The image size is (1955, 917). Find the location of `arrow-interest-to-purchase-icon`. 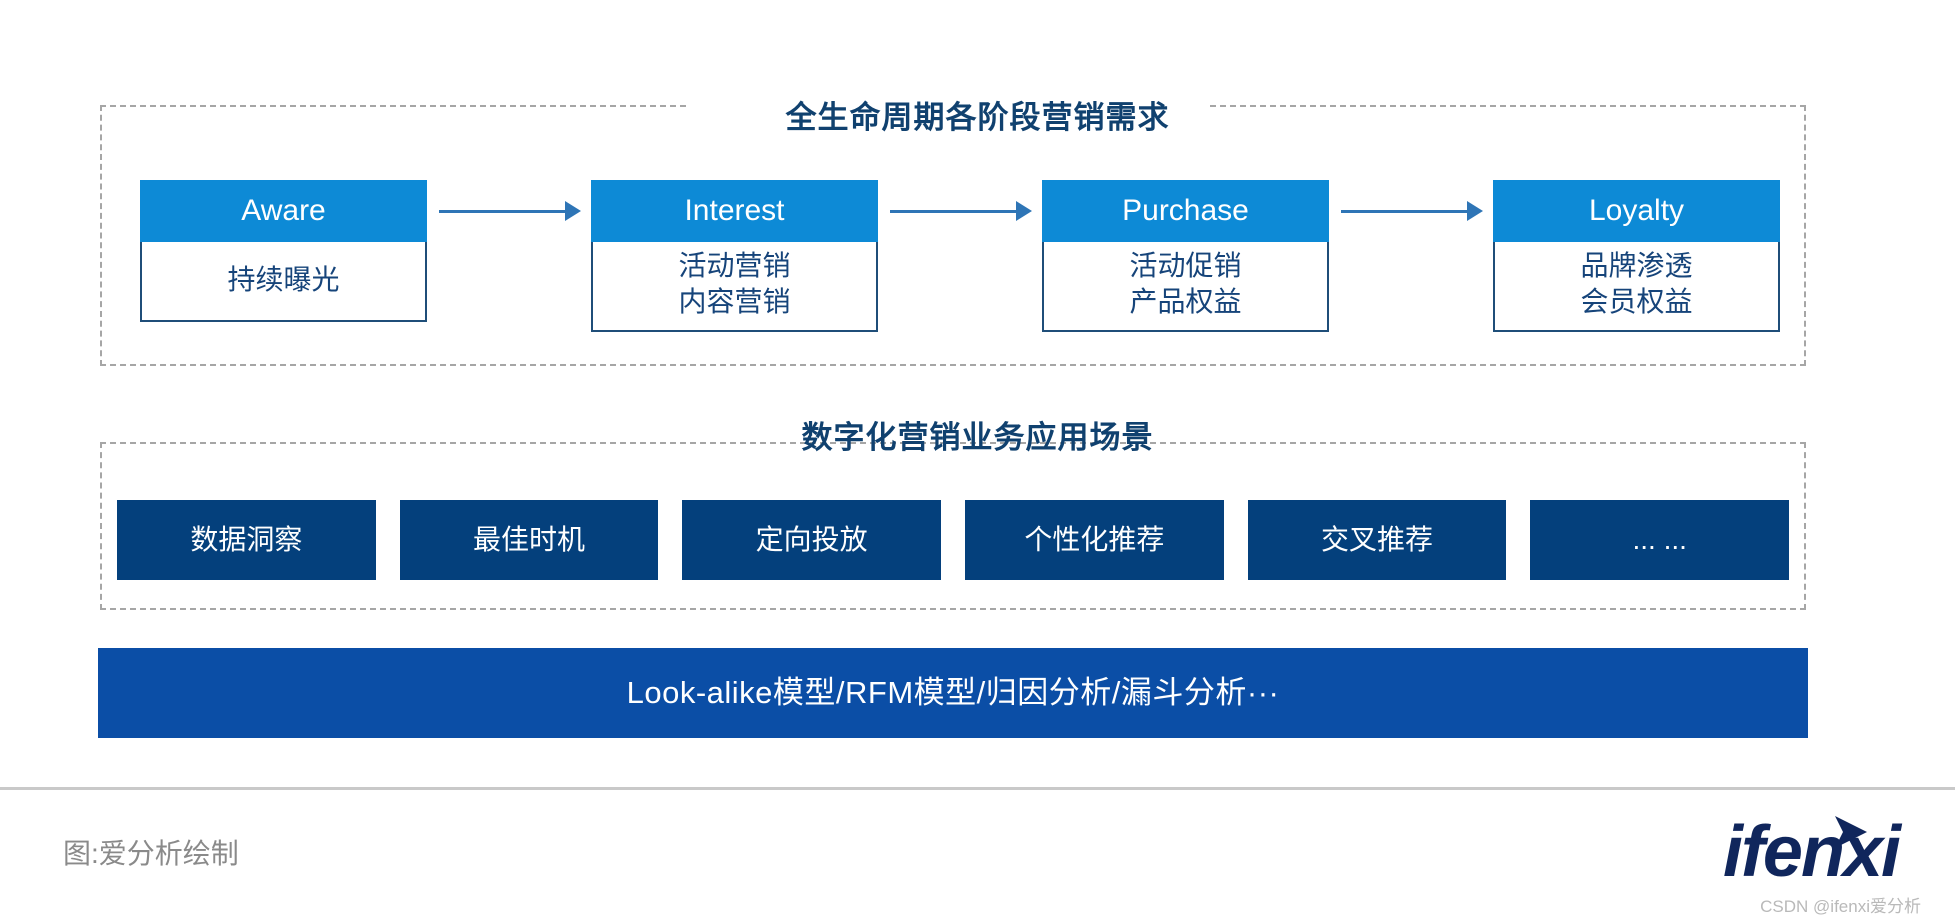

arrow-interest-to-purchase-icon is located at coordinates (960, 211).